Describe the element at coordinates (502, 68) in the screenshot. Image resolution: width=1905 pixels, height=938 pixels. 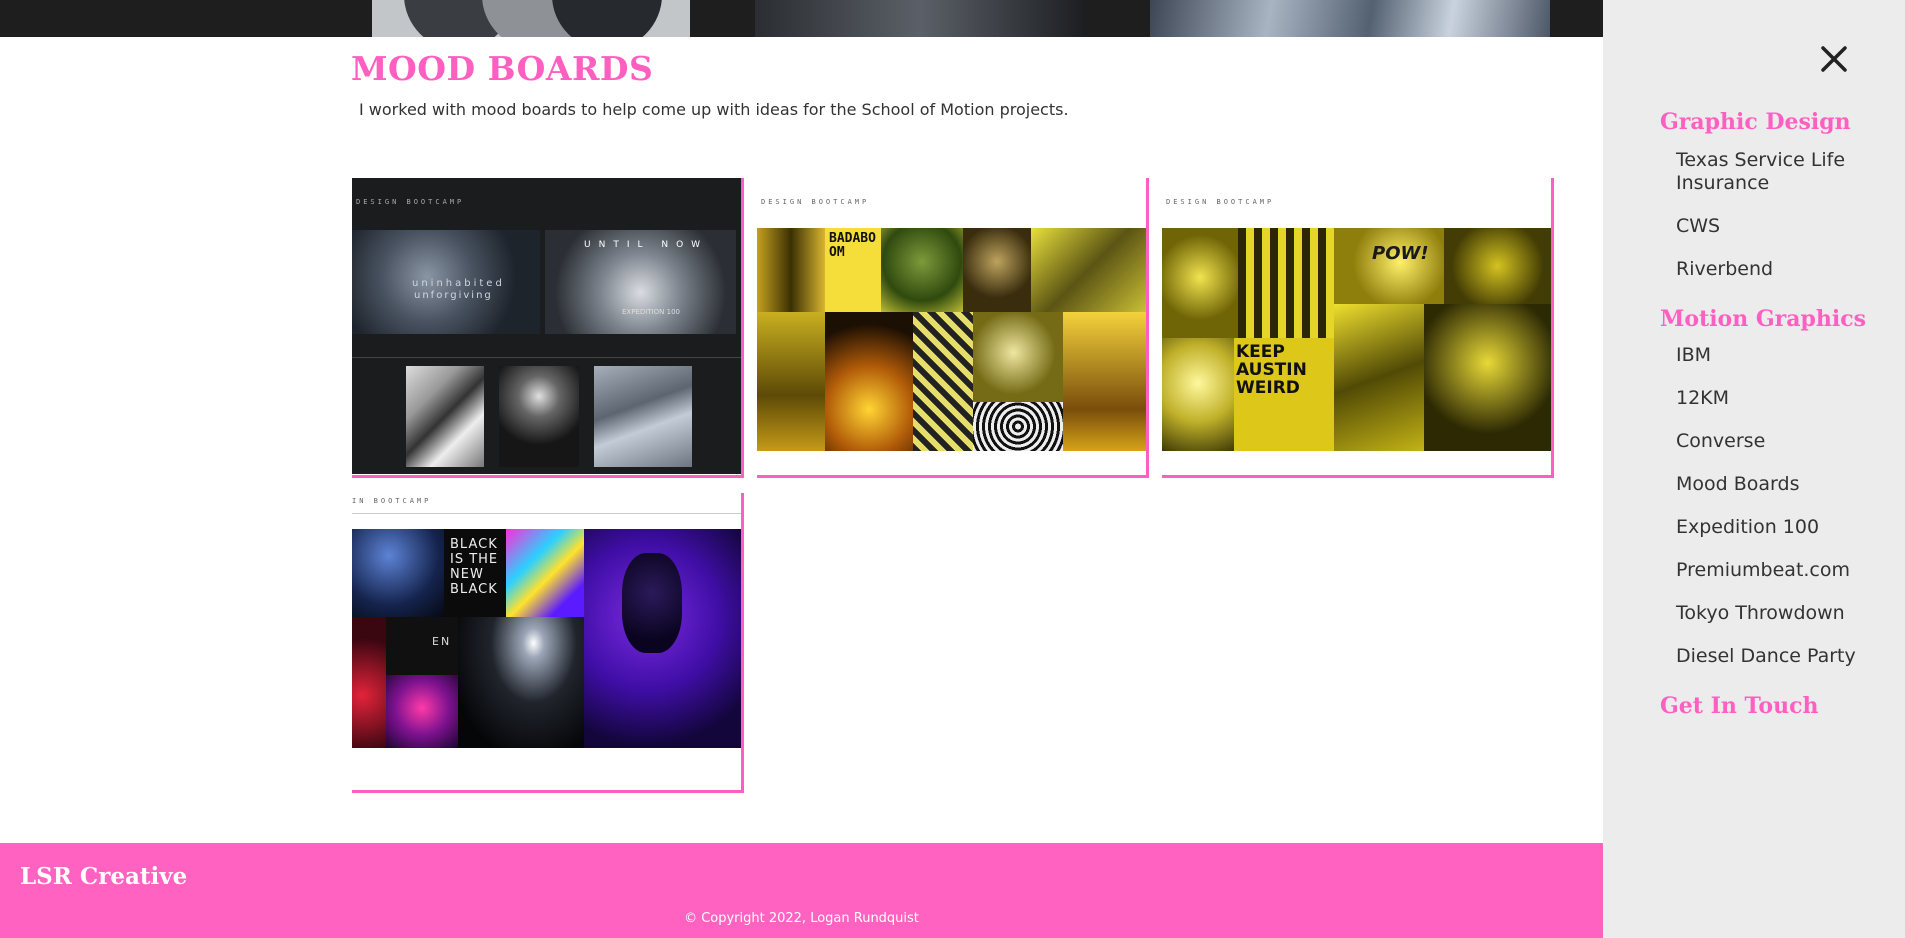
I see `page-title: MOOD BOARDS` at that location.